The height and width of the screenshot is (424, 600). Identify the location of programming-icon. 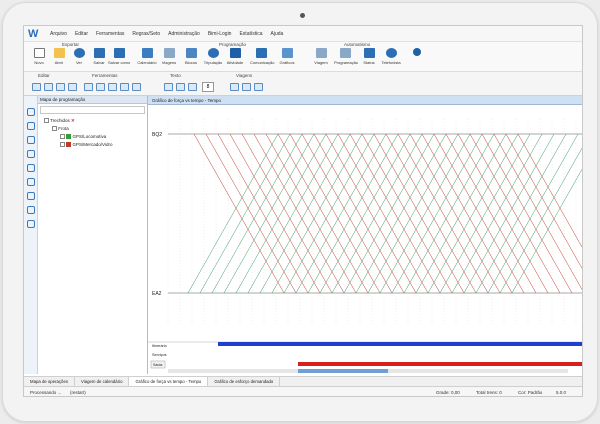
(345, 53).